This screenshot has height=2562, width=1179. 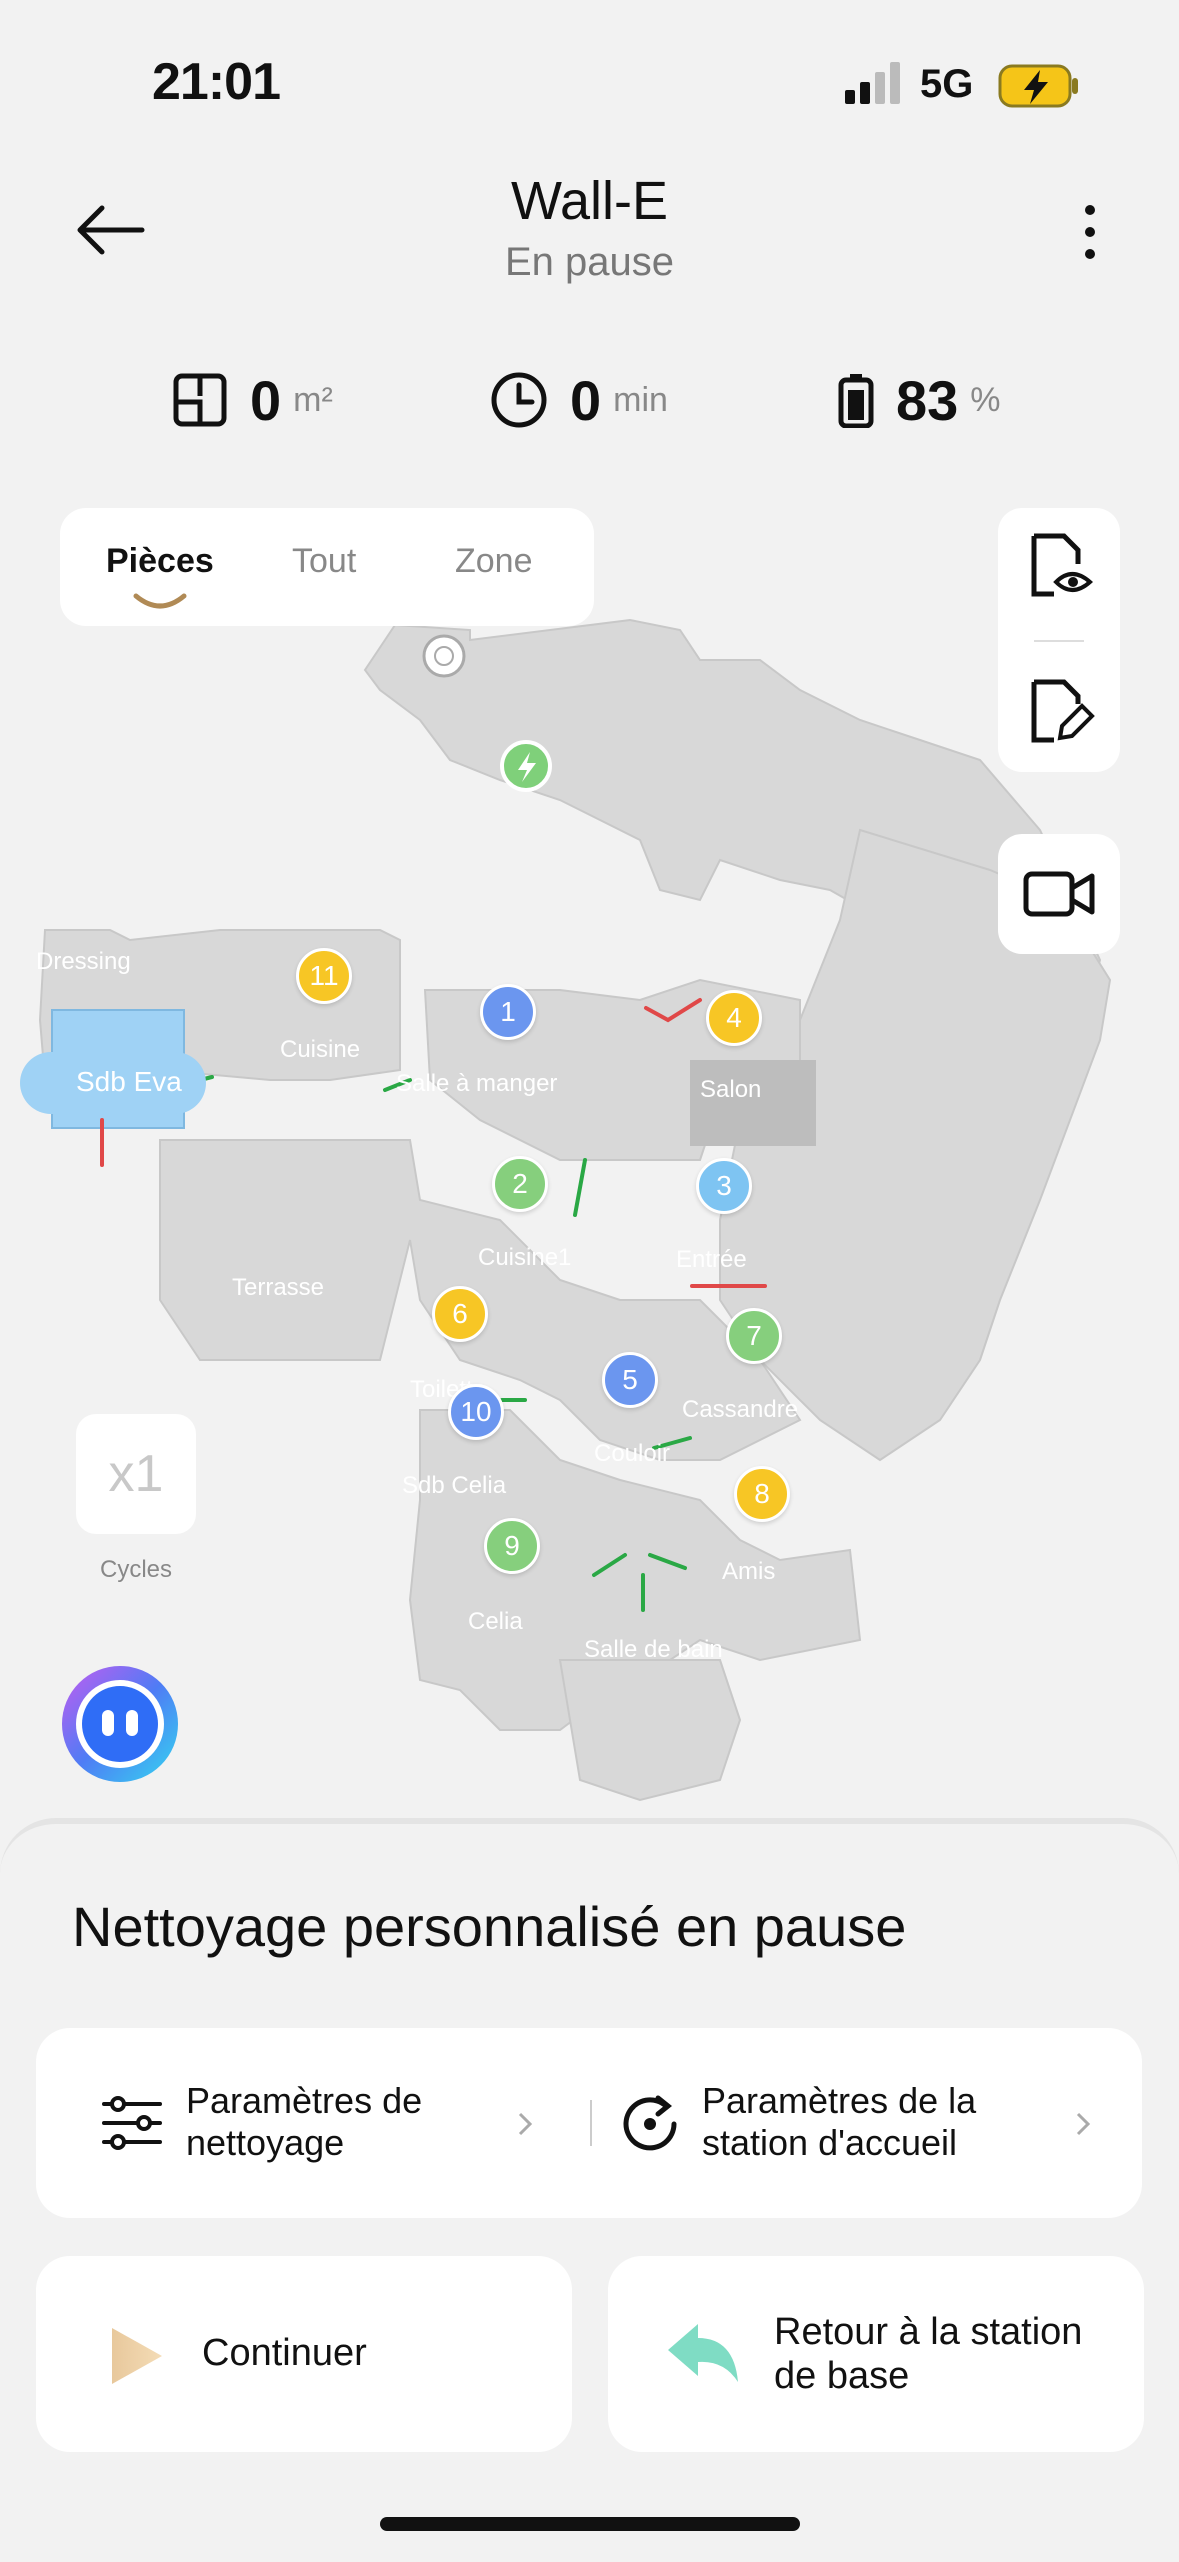 I want to click on room-label: Salon, so click(x=730, y=1090).